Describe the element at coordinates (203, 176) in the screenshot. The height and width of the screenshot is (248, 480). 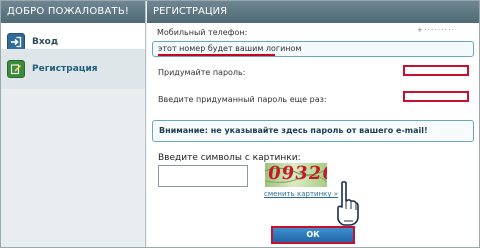
I see `captcha-input` at that location.